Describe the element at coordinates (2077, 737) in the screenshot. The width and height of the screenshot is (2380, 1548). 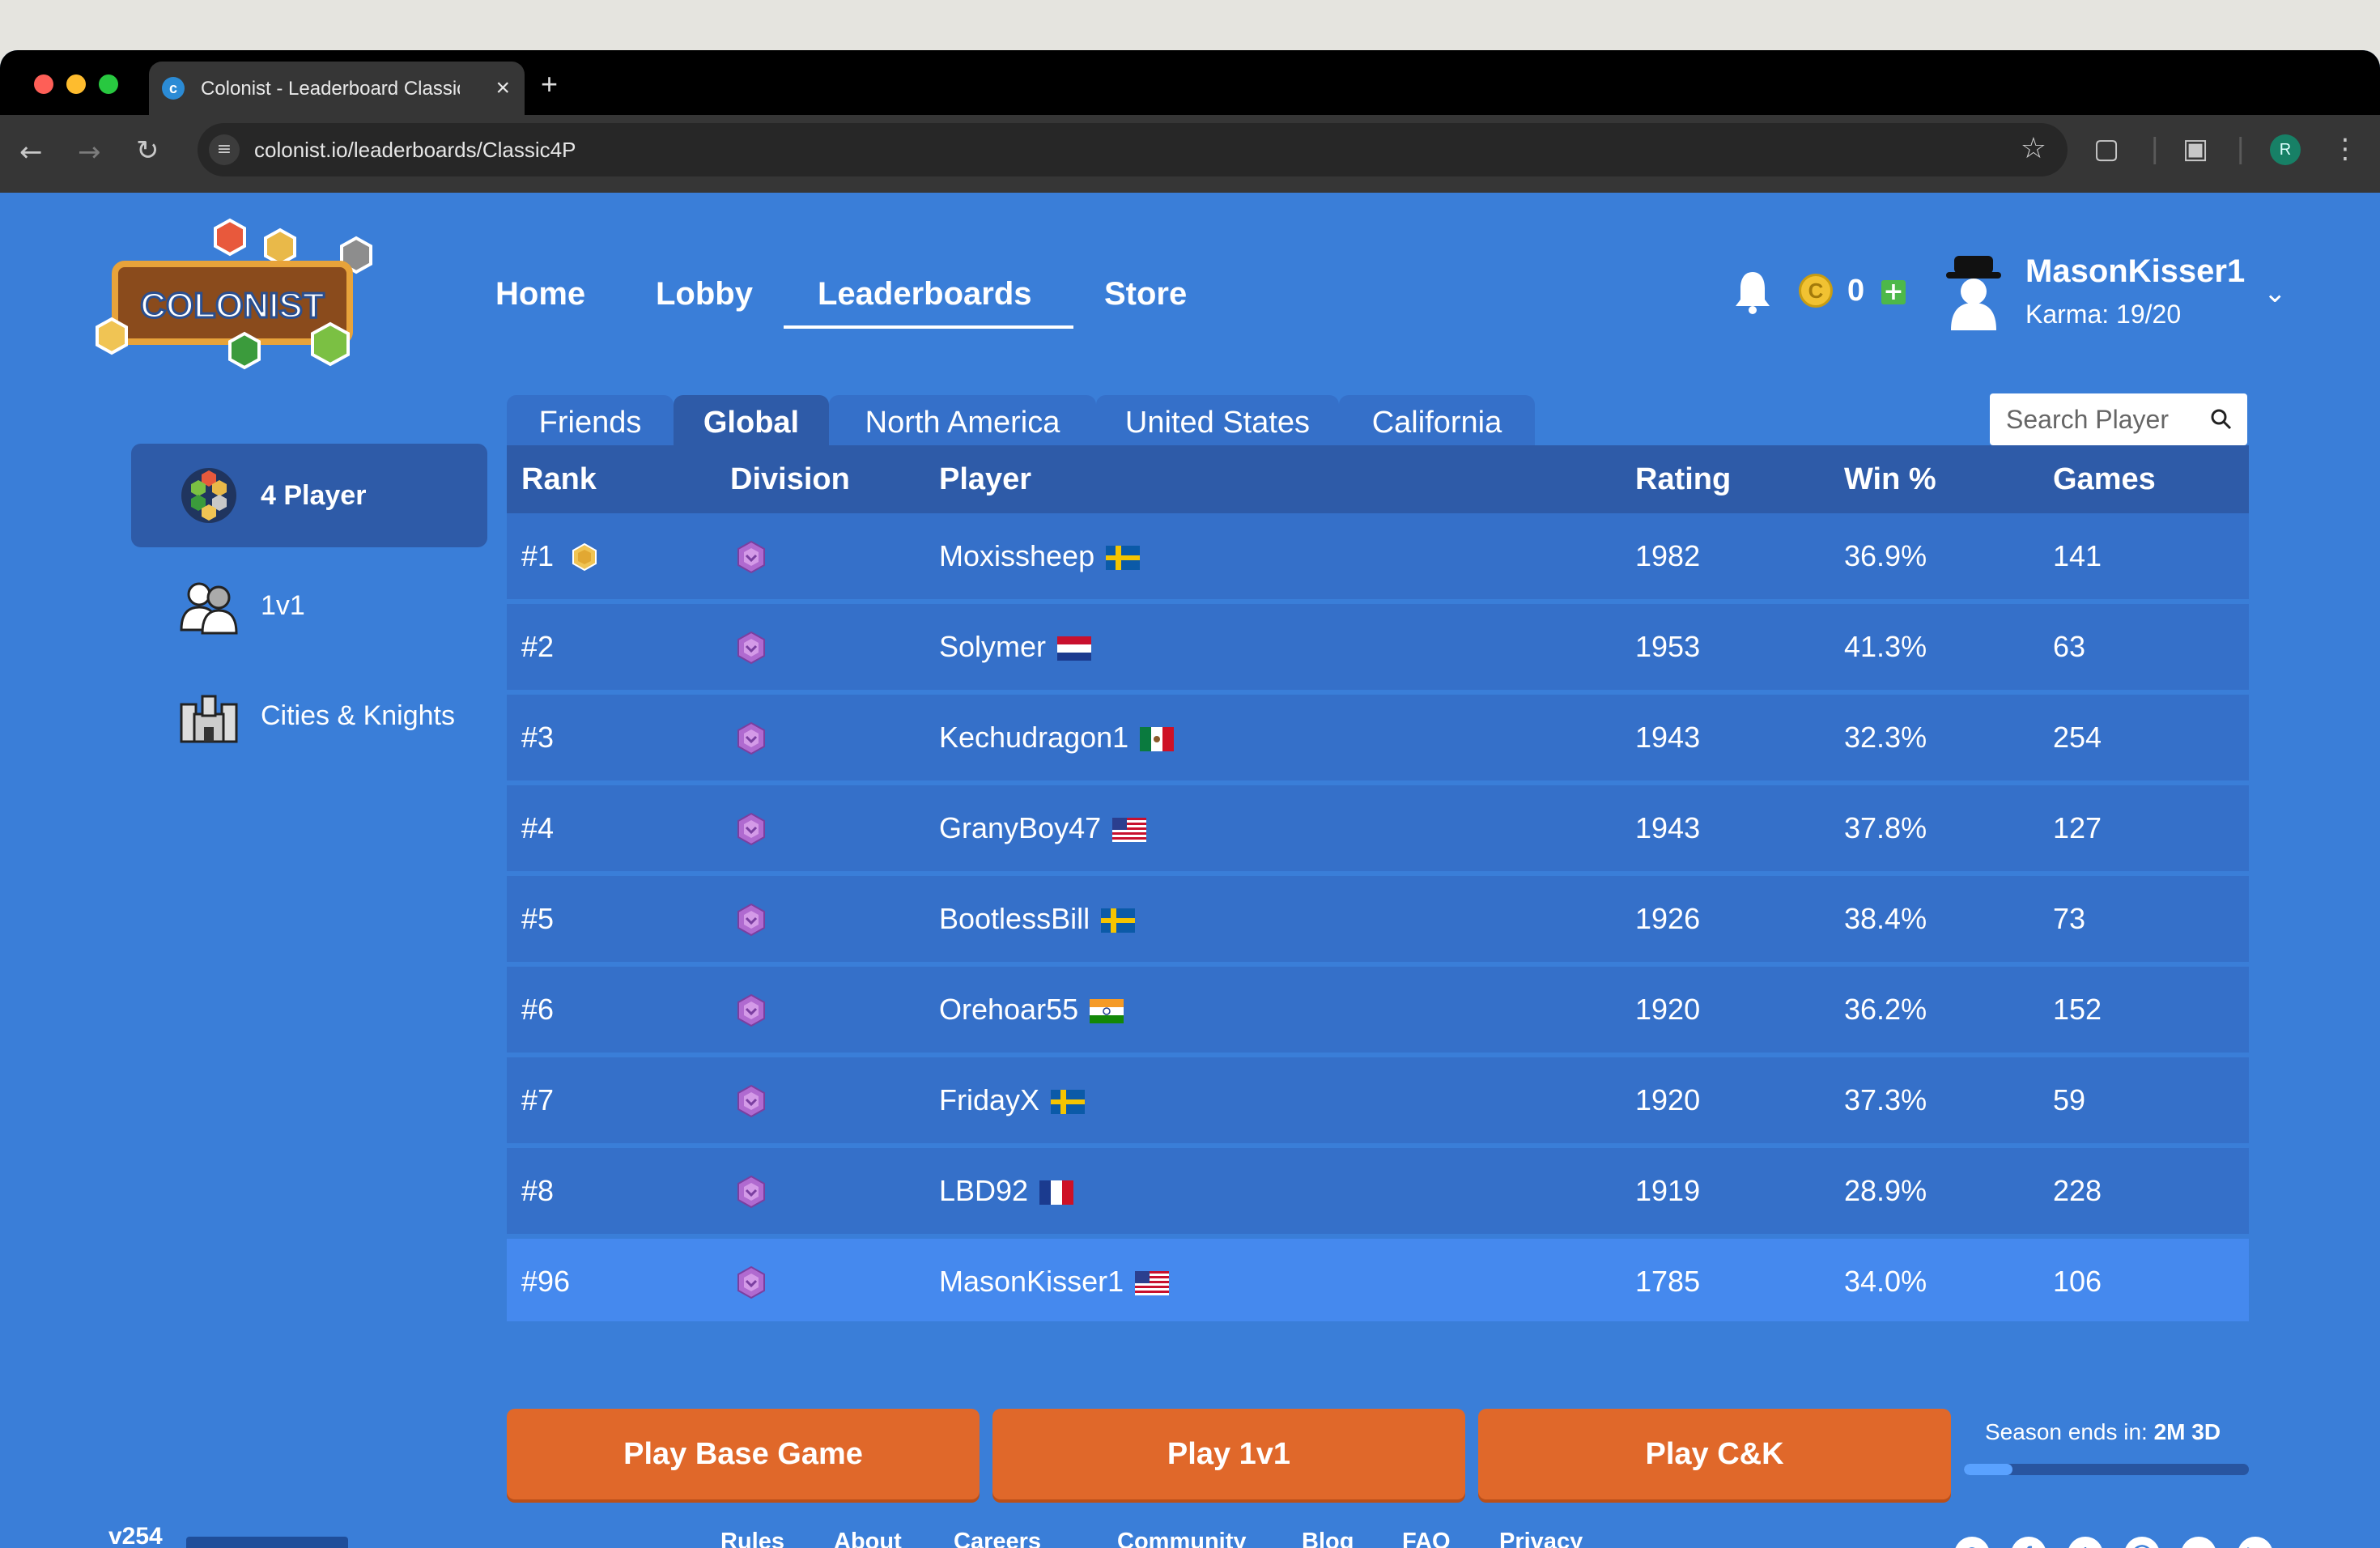
I see `games-cell: 254` at that location.